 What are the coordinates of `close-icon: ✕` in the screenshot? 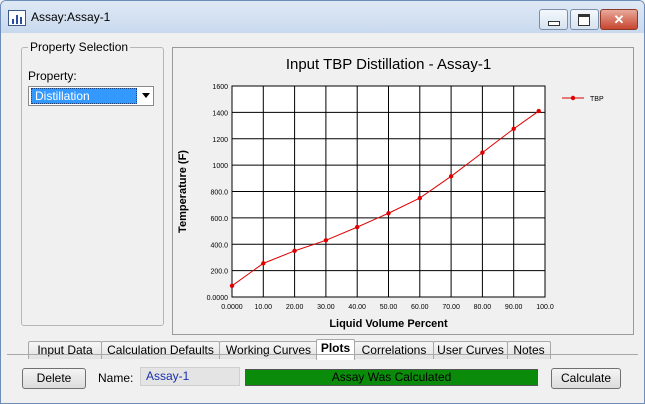 It's located at (619, 19).